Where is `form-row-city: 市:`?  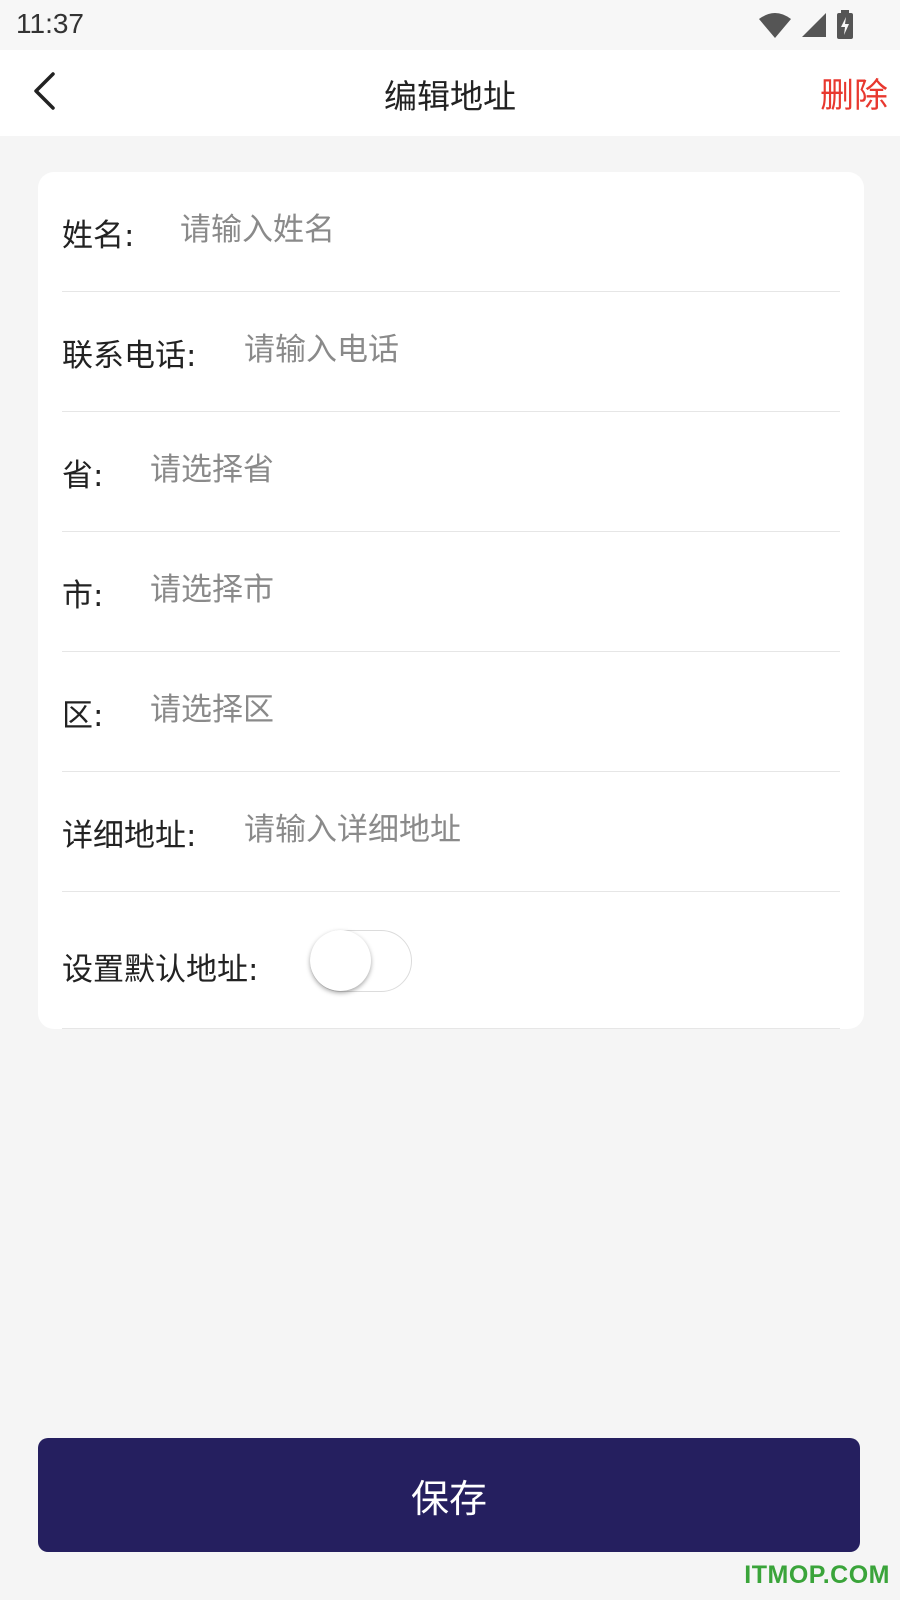
form-row-city: 市: is located at coordinates (451, 592).